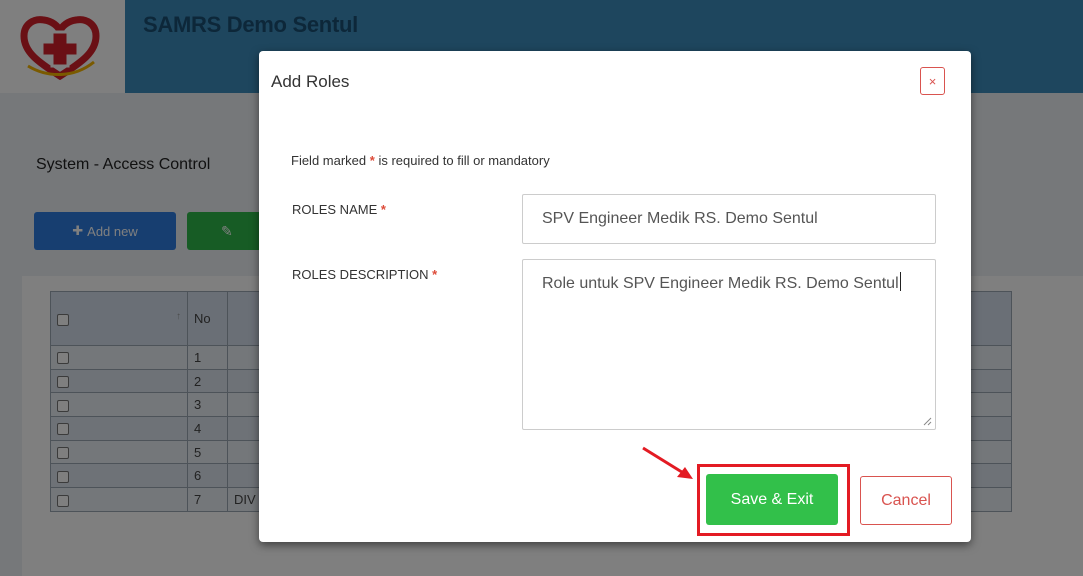 The width and height of the screenshot is (1083, 576). Describe the element at coordinates (360, 274) in the screenshot. I see `roles-description-label-text: ROLES DESCRIPTION` at that location.